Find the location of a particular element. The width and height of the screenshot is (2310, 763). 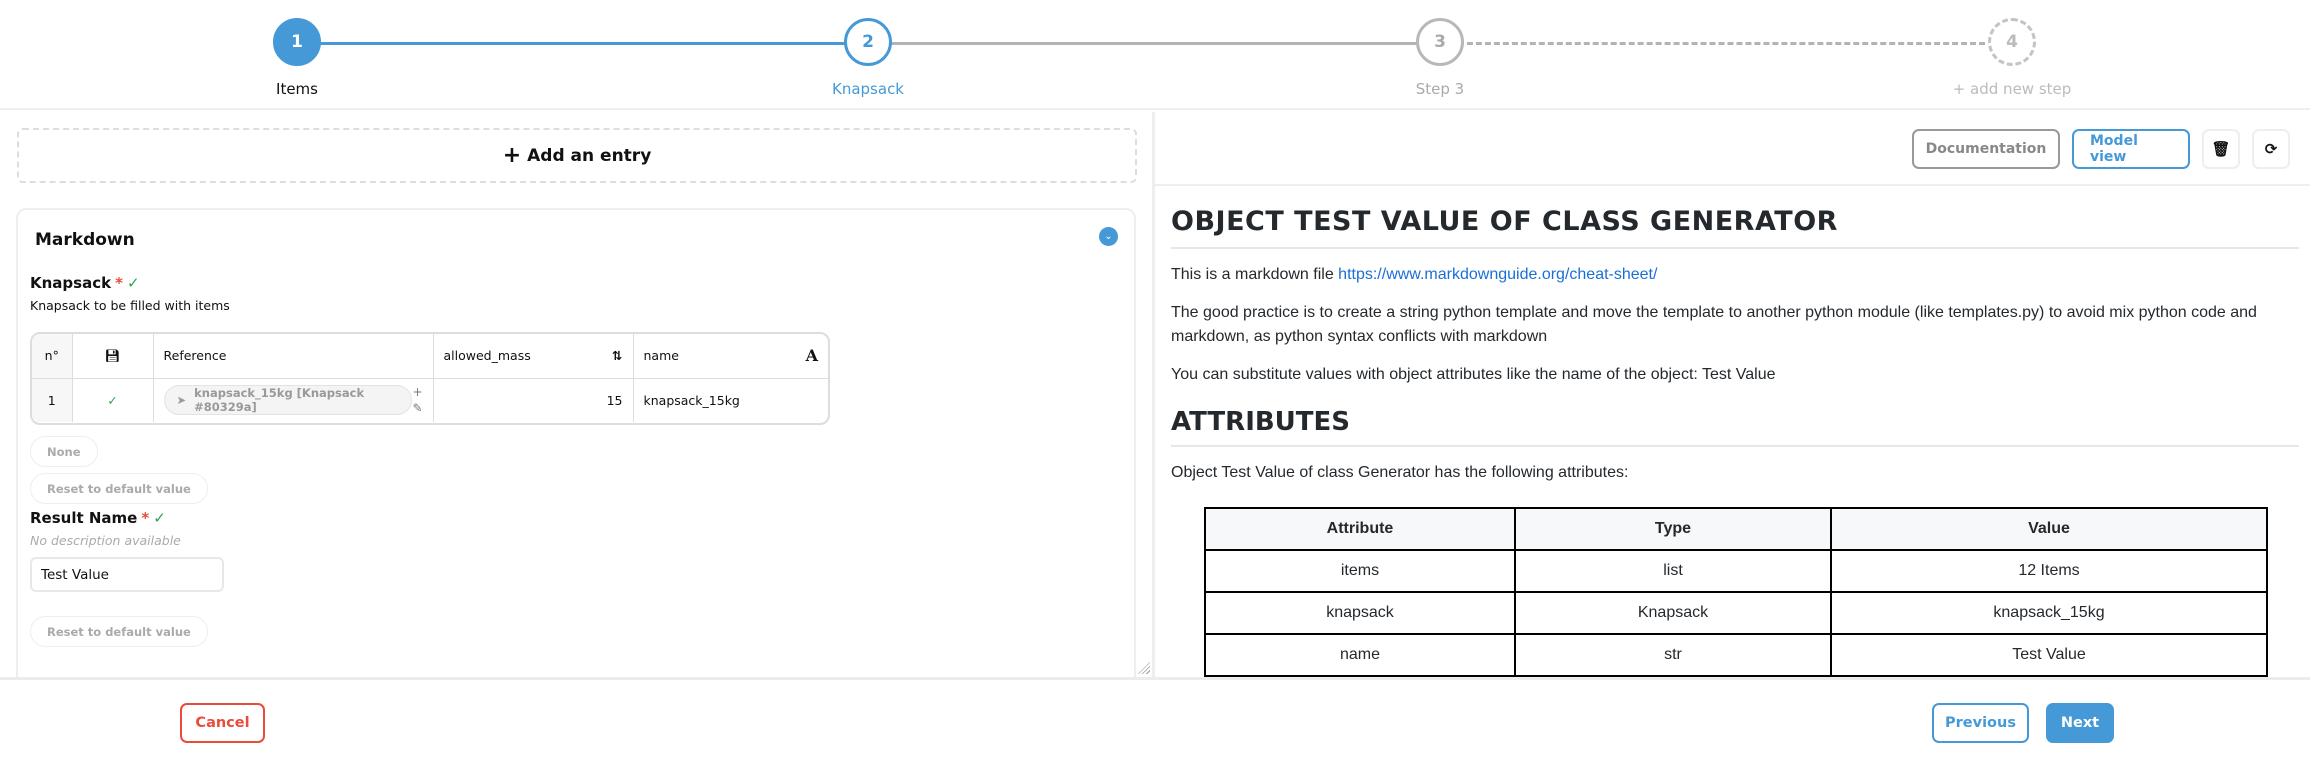

table-header-row: n° 💾︎ Reference allowed_mass ⇅ name A is located at coordinates (430, 356).